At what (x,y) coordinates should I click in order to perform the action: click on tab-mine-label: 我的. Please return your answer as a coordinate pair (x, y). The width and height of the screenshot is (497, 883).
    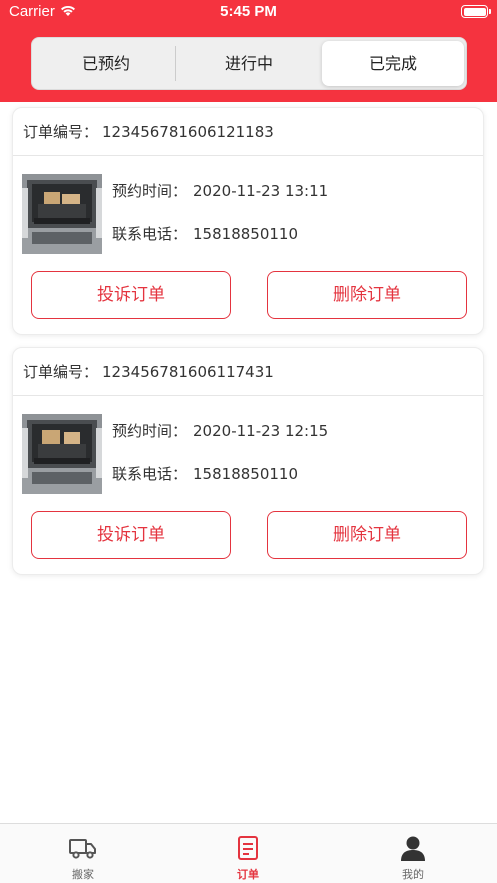
    Looking at the image, I should click on (413, 874).